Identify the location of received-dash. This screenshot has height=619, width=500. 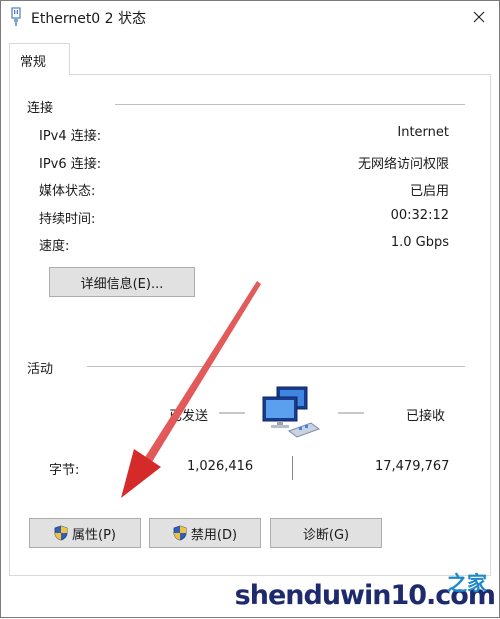
(351, 413).